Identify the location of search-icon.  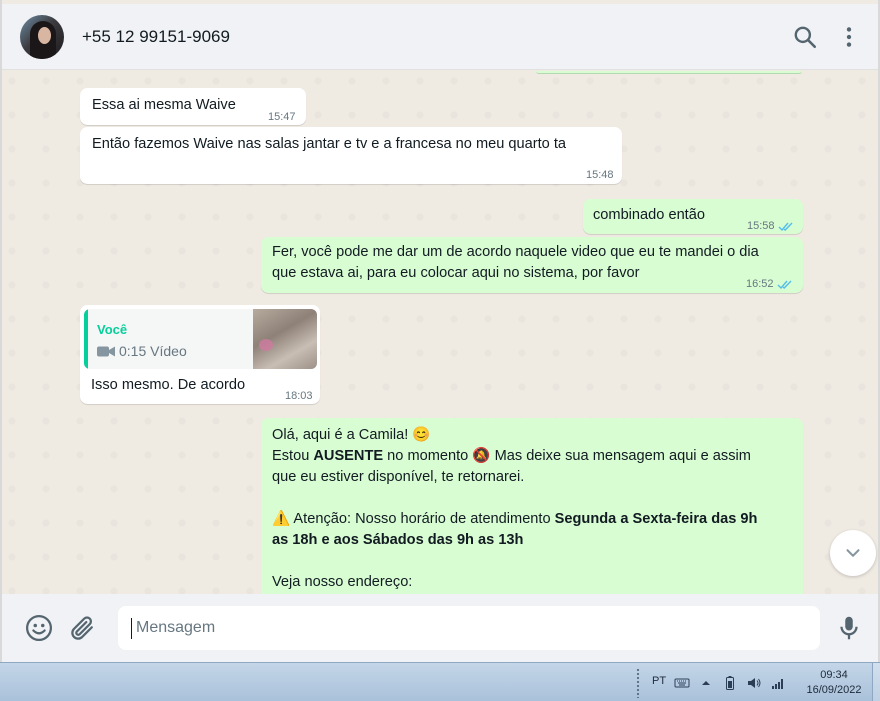
(805, 37).